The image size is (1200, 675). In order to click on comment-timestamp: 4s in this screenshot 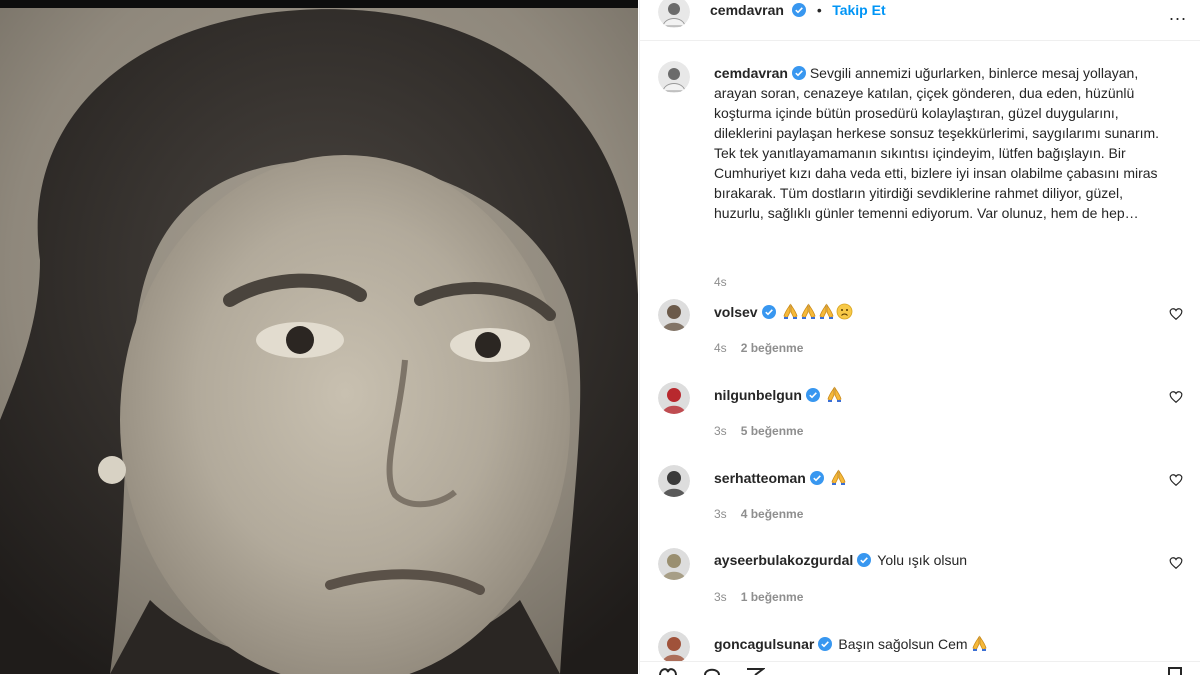, I will do `click(720, 348)`.